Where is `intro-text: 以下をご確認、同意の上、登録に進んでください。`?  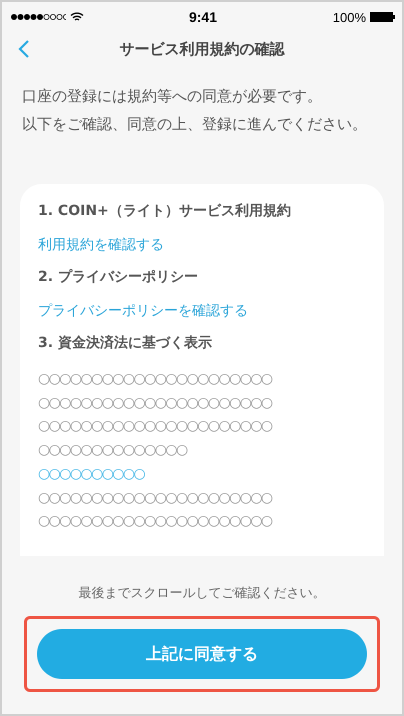
intro-text: 以下をご確認、同意の上、登録に進んでください。 is located at coordinates (195, 124).